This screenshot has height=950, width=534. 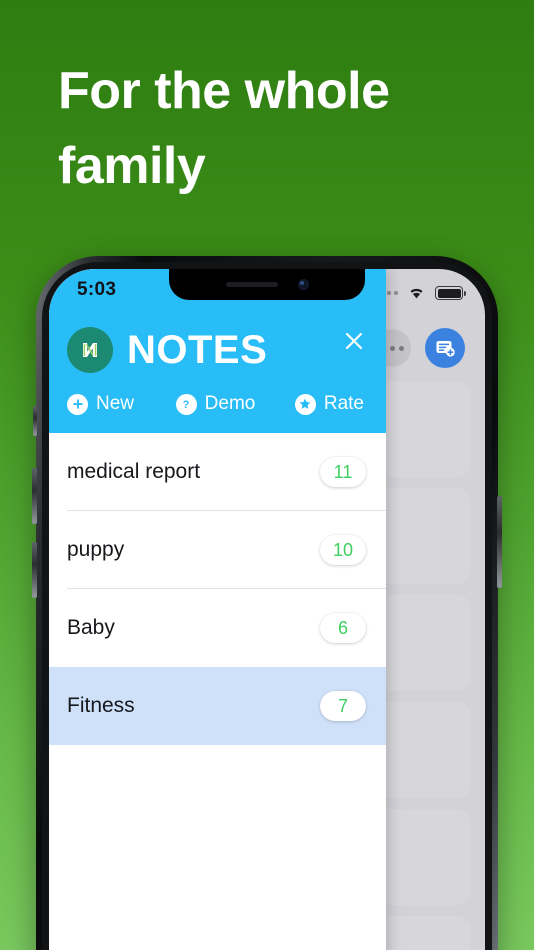 I want to click on front-camera-icon, so click(x=303, y=284).